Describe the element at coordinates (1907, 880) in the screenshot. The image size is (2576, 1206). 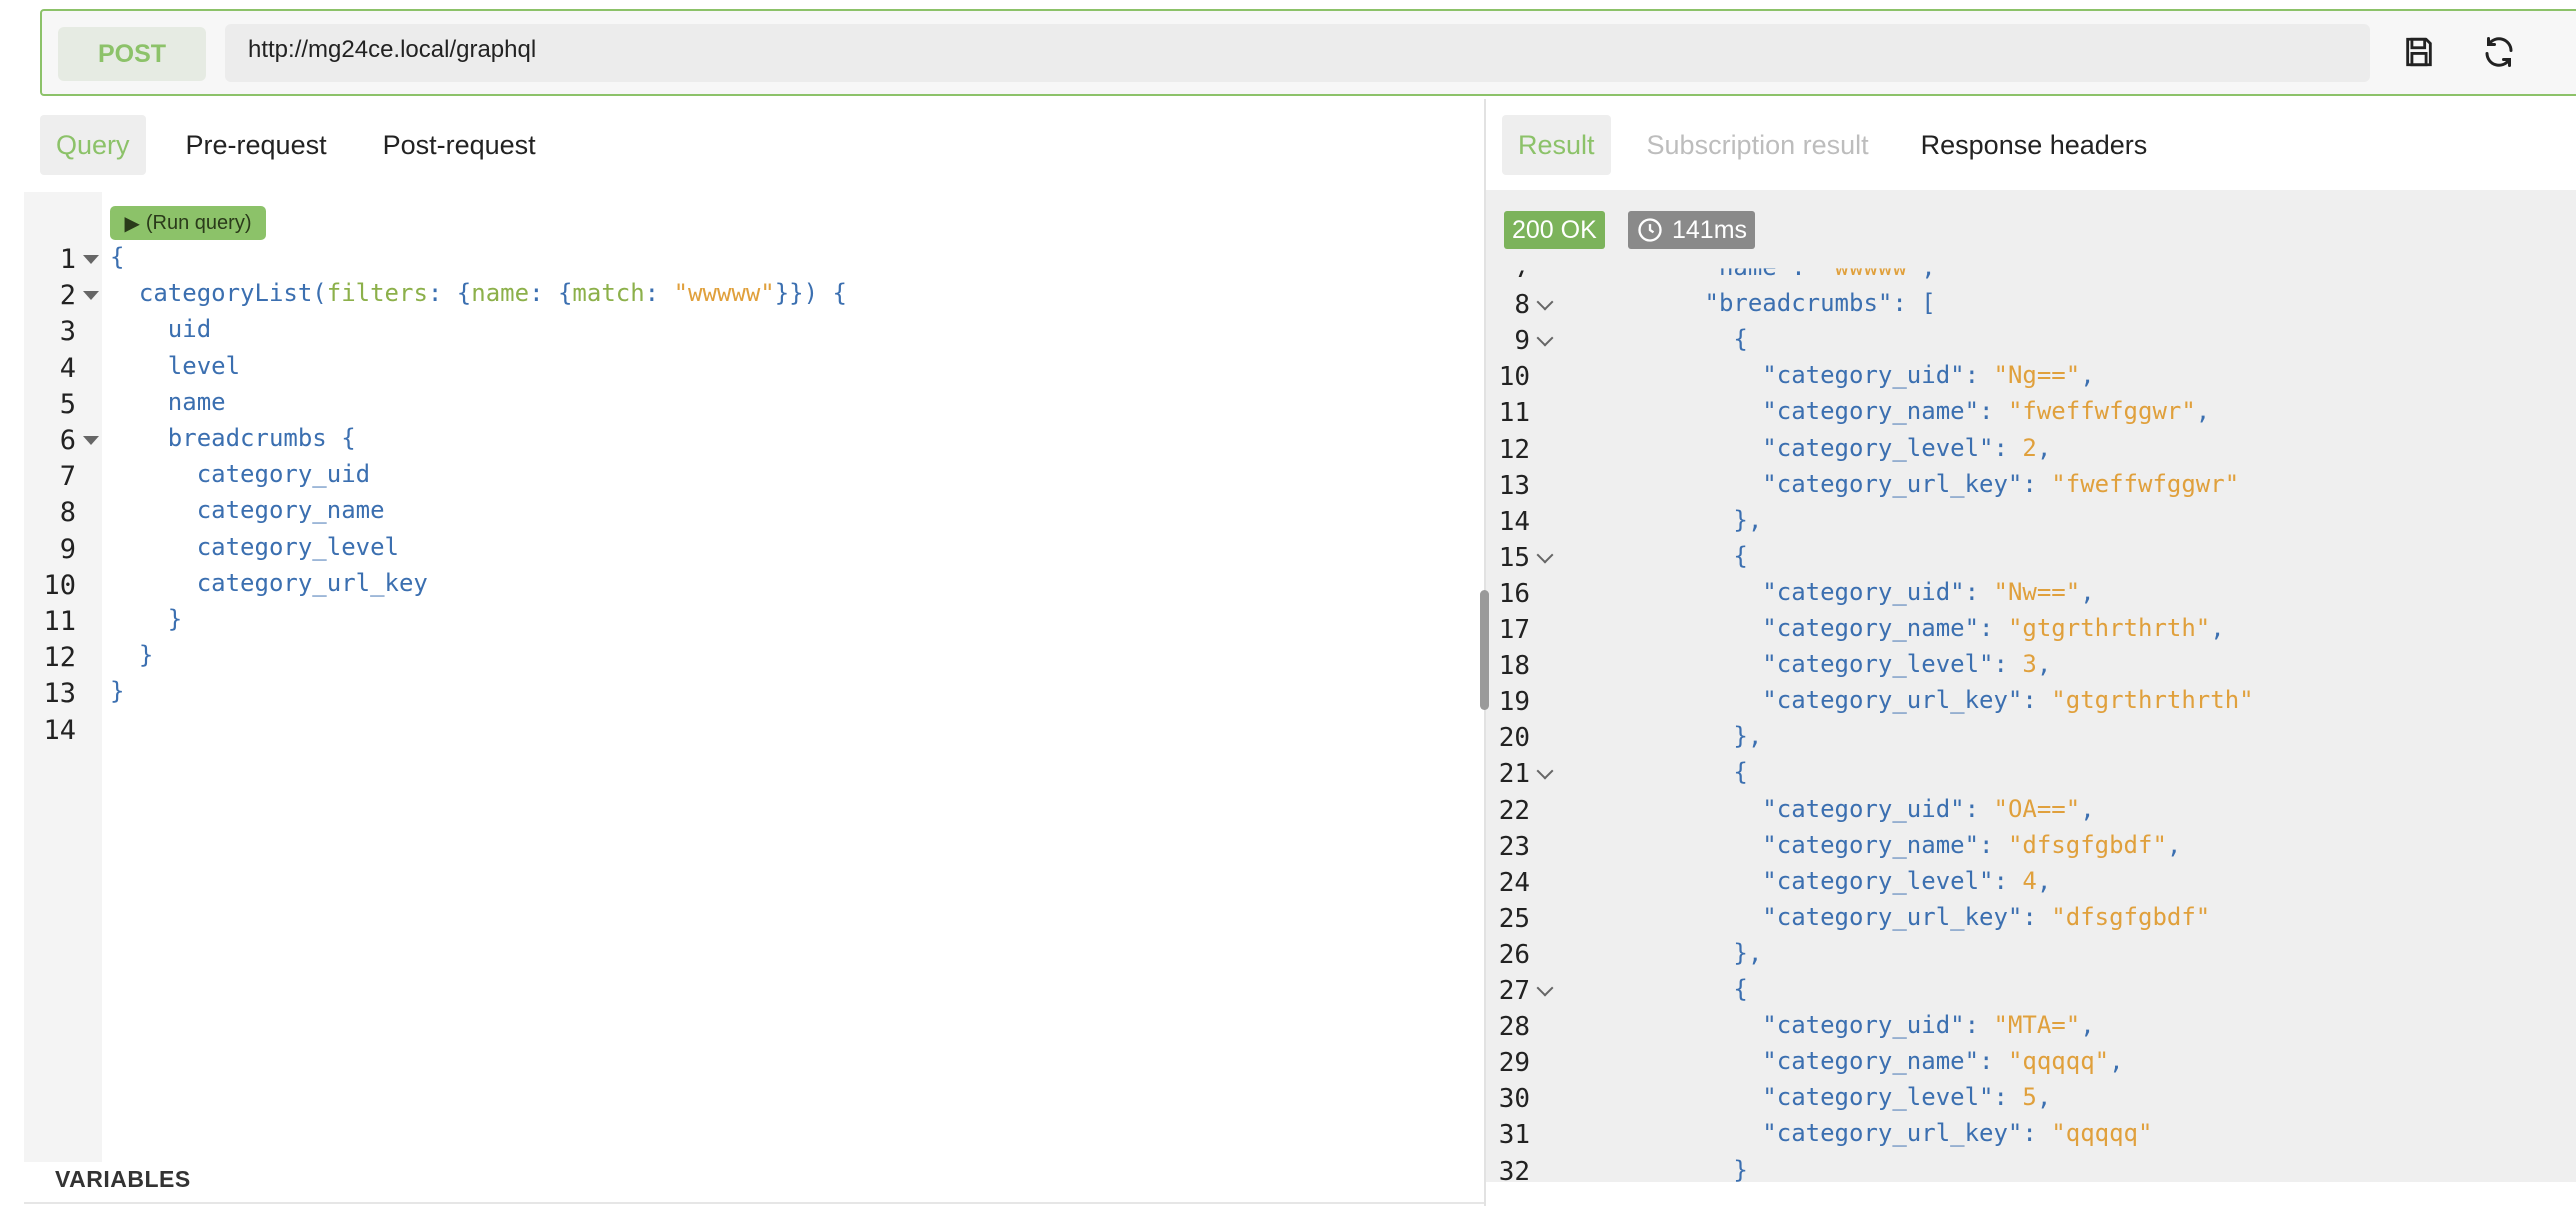
I see `result-line: "category_level": 4,` at that location.